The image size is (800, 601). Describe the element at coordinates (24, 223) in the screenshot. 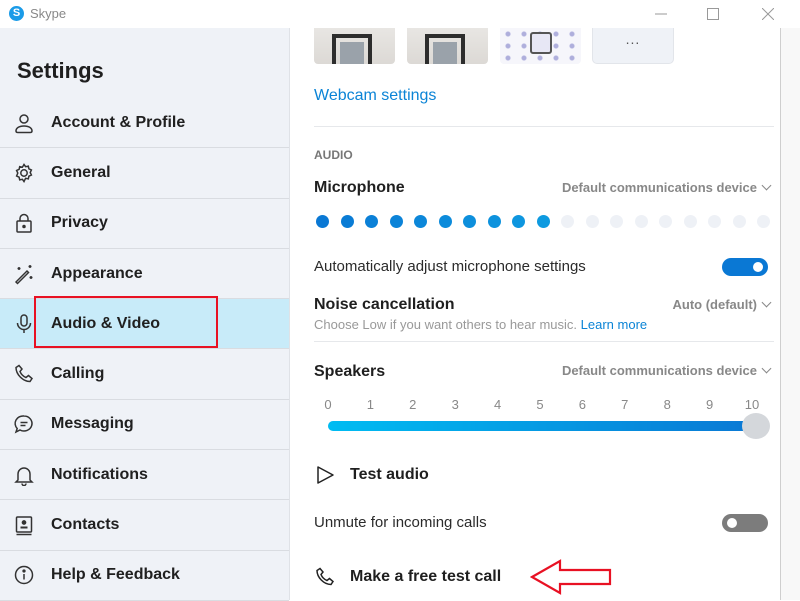

I see `lock-icon` at that location.